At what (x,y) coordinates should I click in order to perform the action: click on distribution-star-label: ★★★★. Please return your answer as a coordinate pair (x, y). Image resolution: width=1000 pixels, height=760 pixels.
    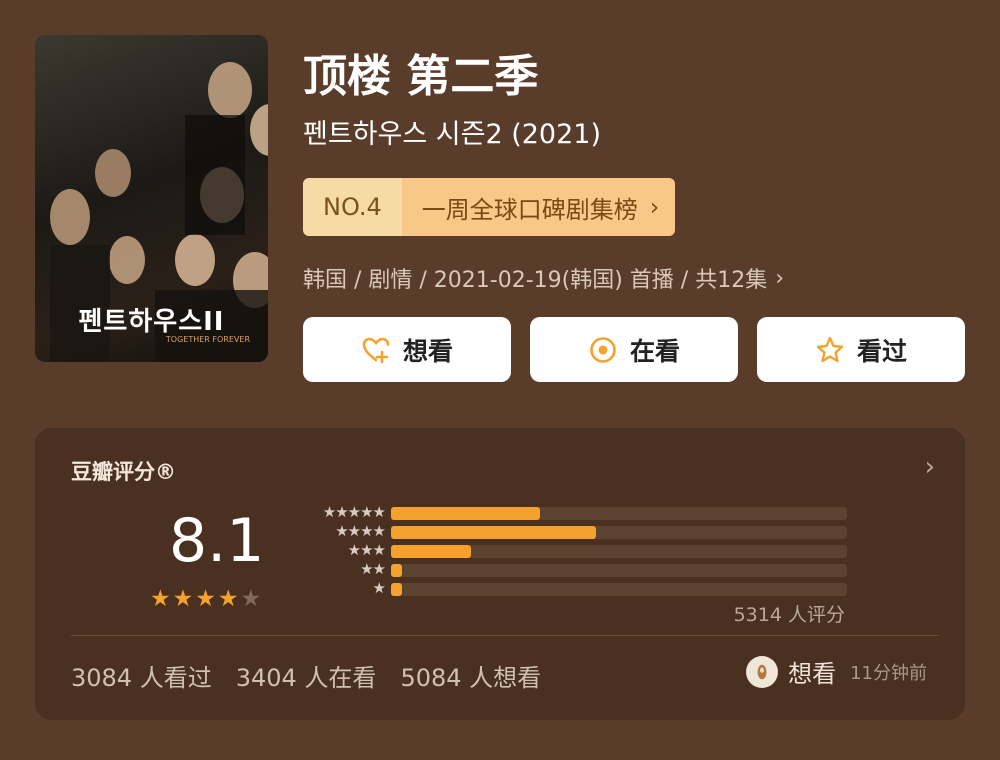
    Looking at the image, I should click on (360, 531).